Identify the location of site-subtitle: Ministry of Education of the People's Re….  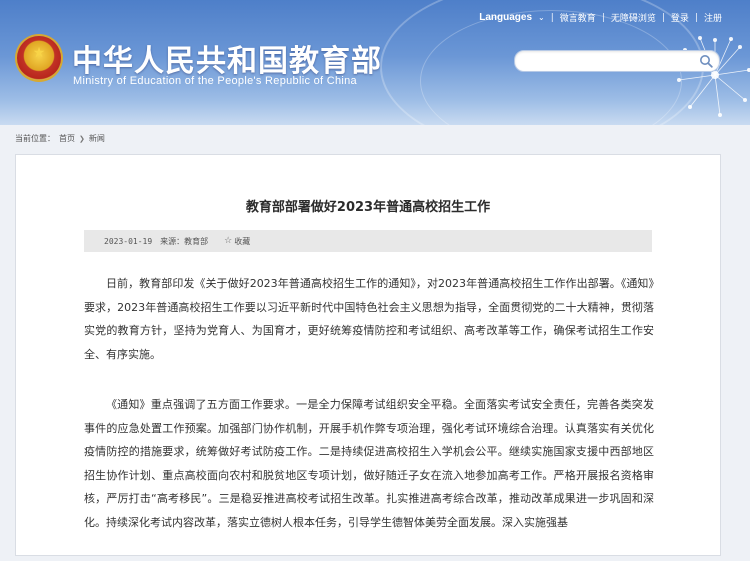
(215, 81).